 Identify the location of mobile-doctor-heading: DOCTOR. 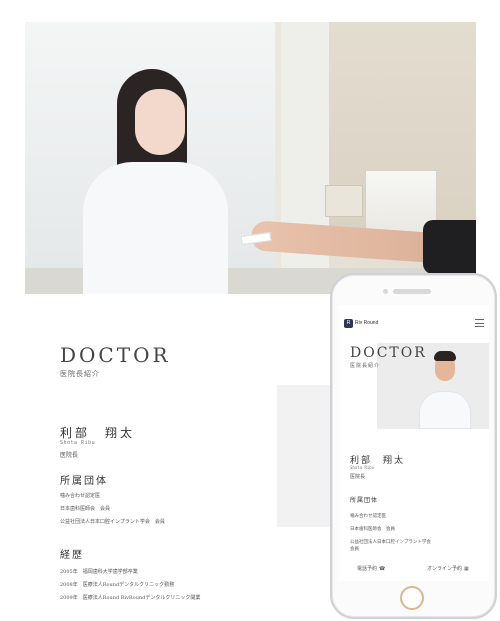
(388, 353).